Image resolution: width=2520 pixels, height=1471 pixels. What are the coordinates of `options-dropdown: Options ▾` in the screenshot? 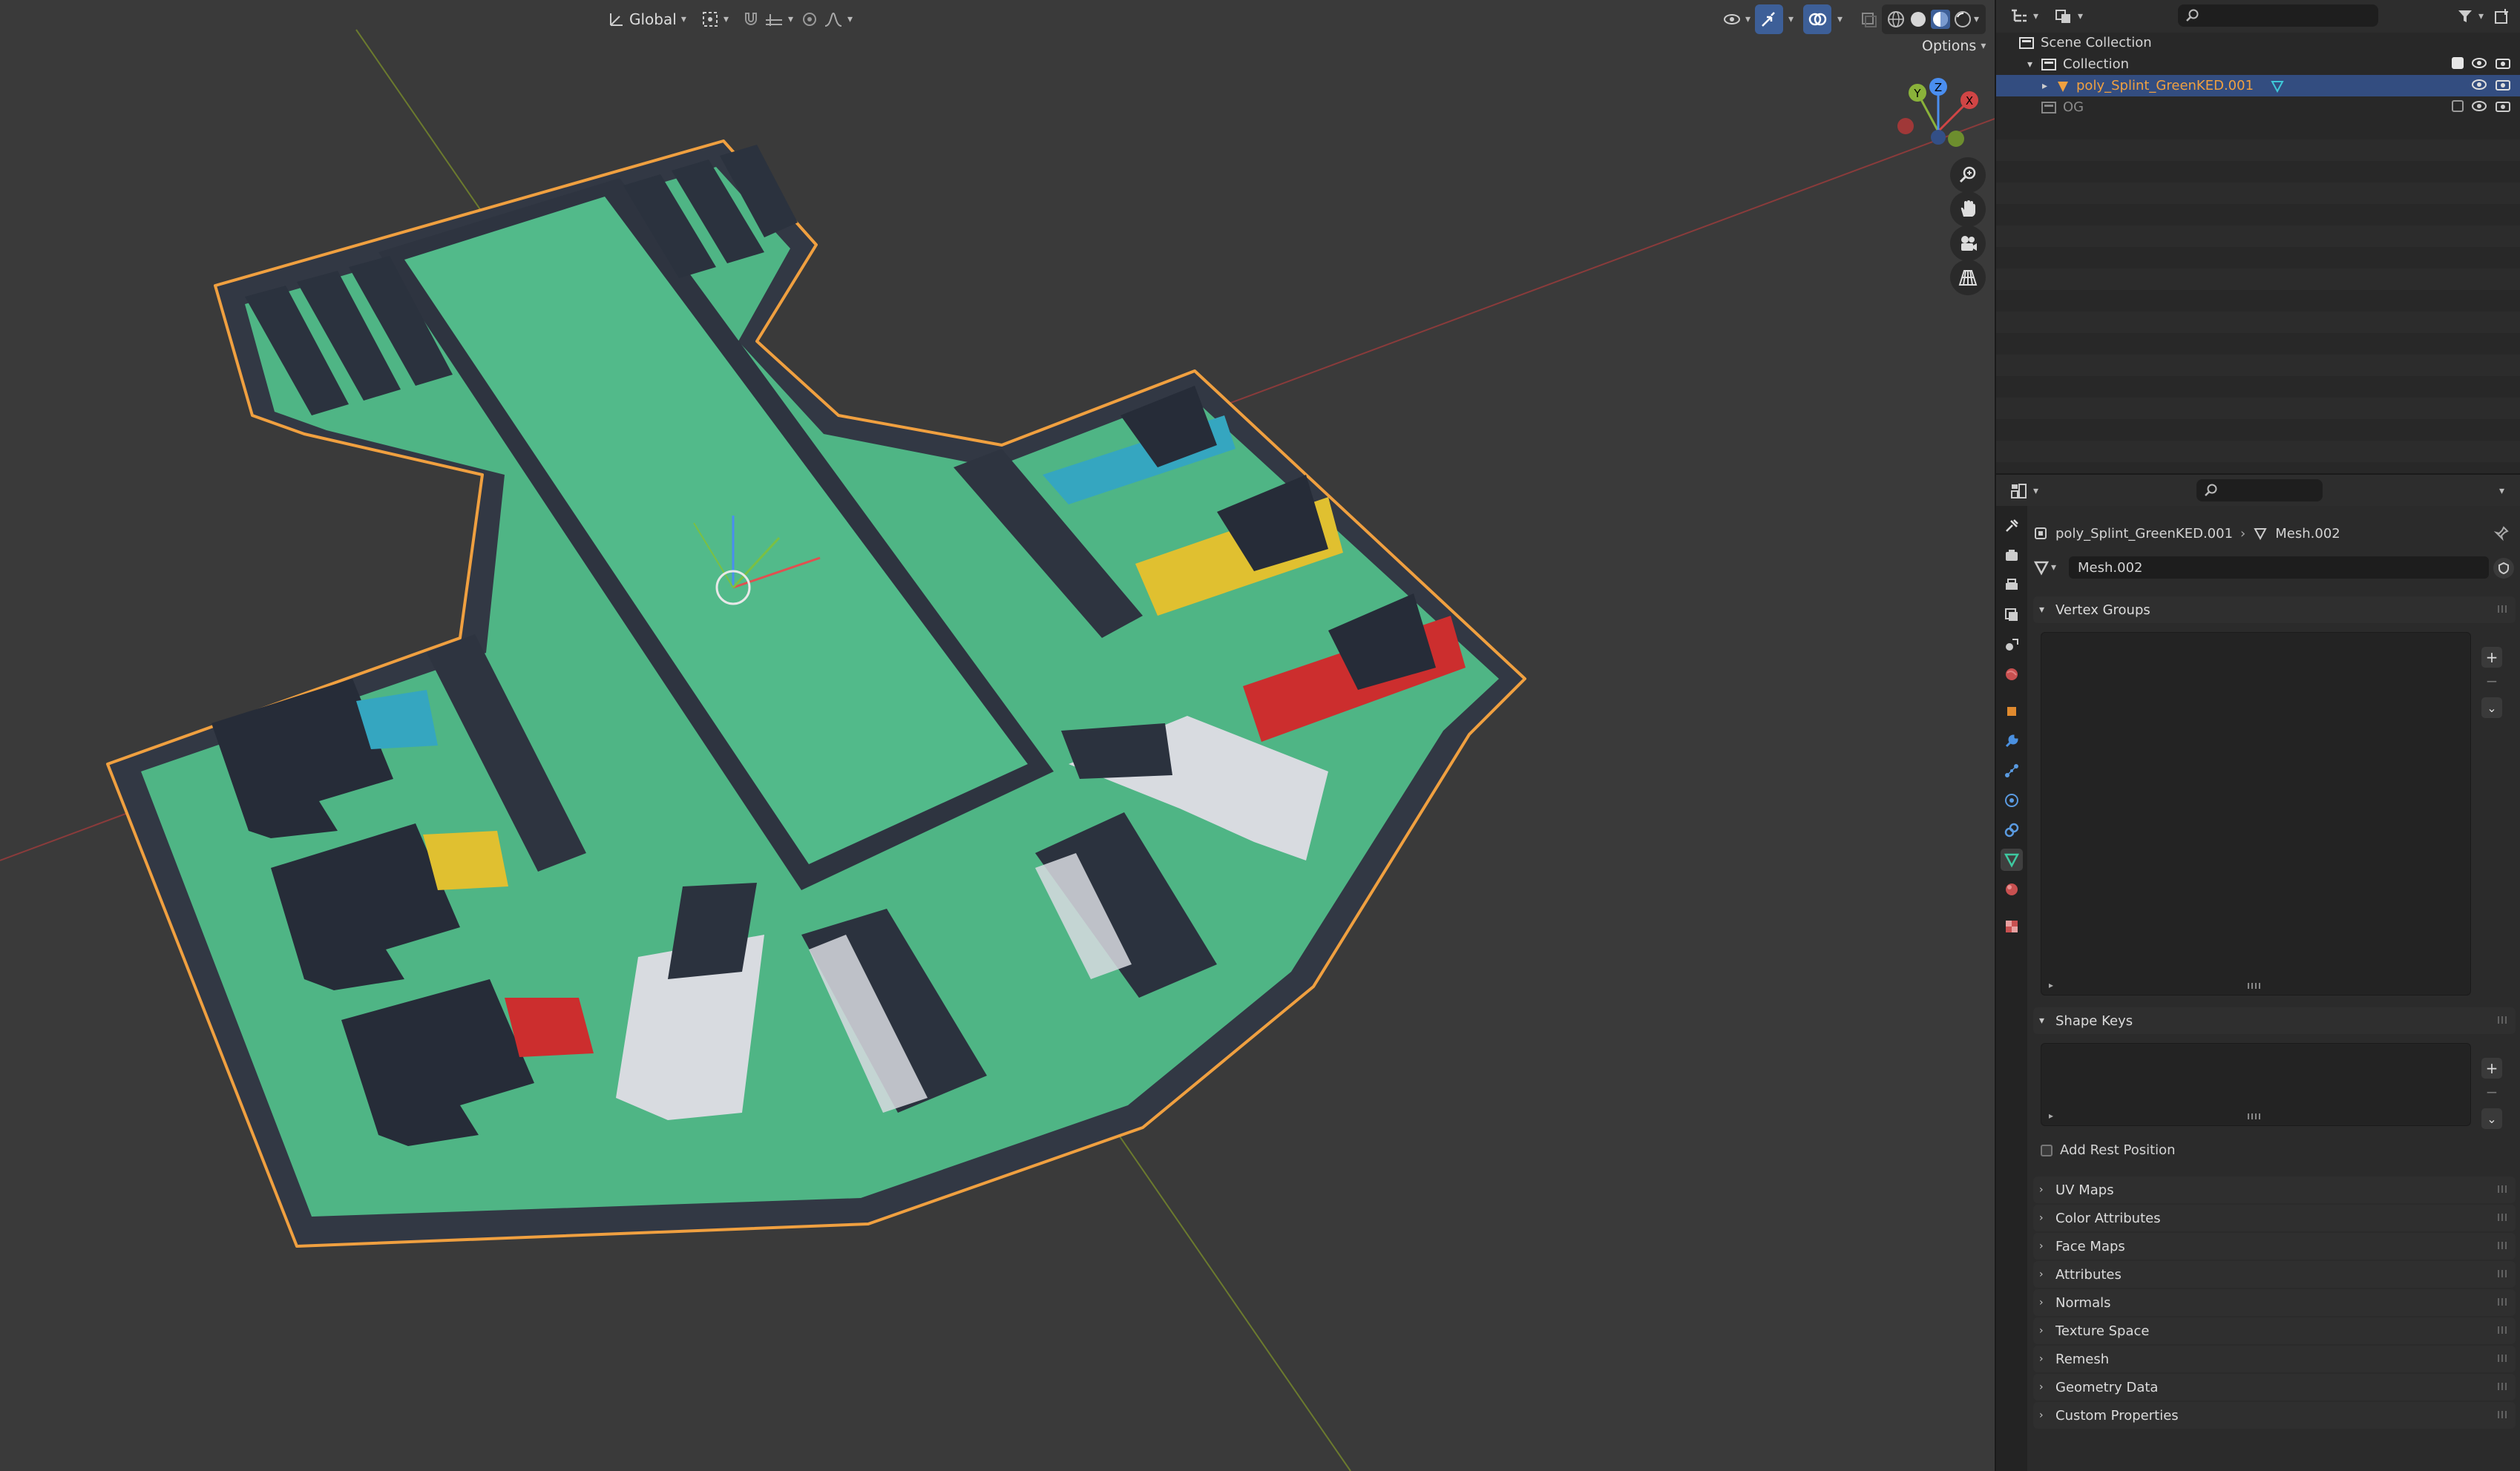 It's located at (1954, 46).